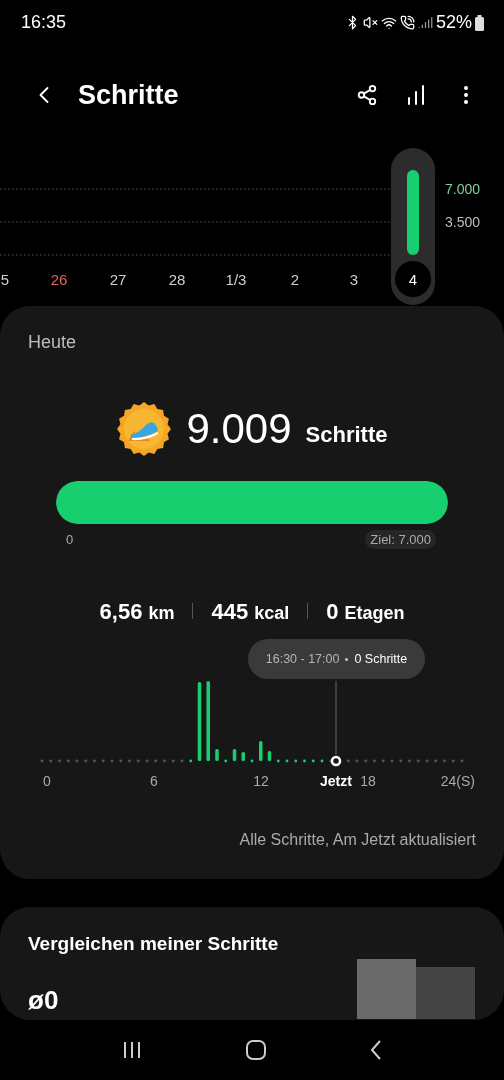  What do you see at coordinates (357, 840) in the screenshot?
I see `update-note: Alle Schritte, Am Jetzt aktualisiert` at bounding box center [357, 840].